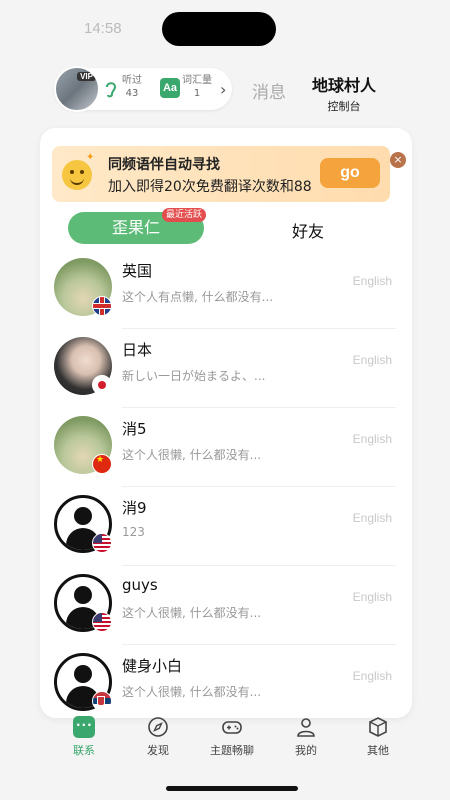  What do you see at coordinates (219, 29) in the screenshot?
I see `dynamic-island` at bounding box center [219, 29].